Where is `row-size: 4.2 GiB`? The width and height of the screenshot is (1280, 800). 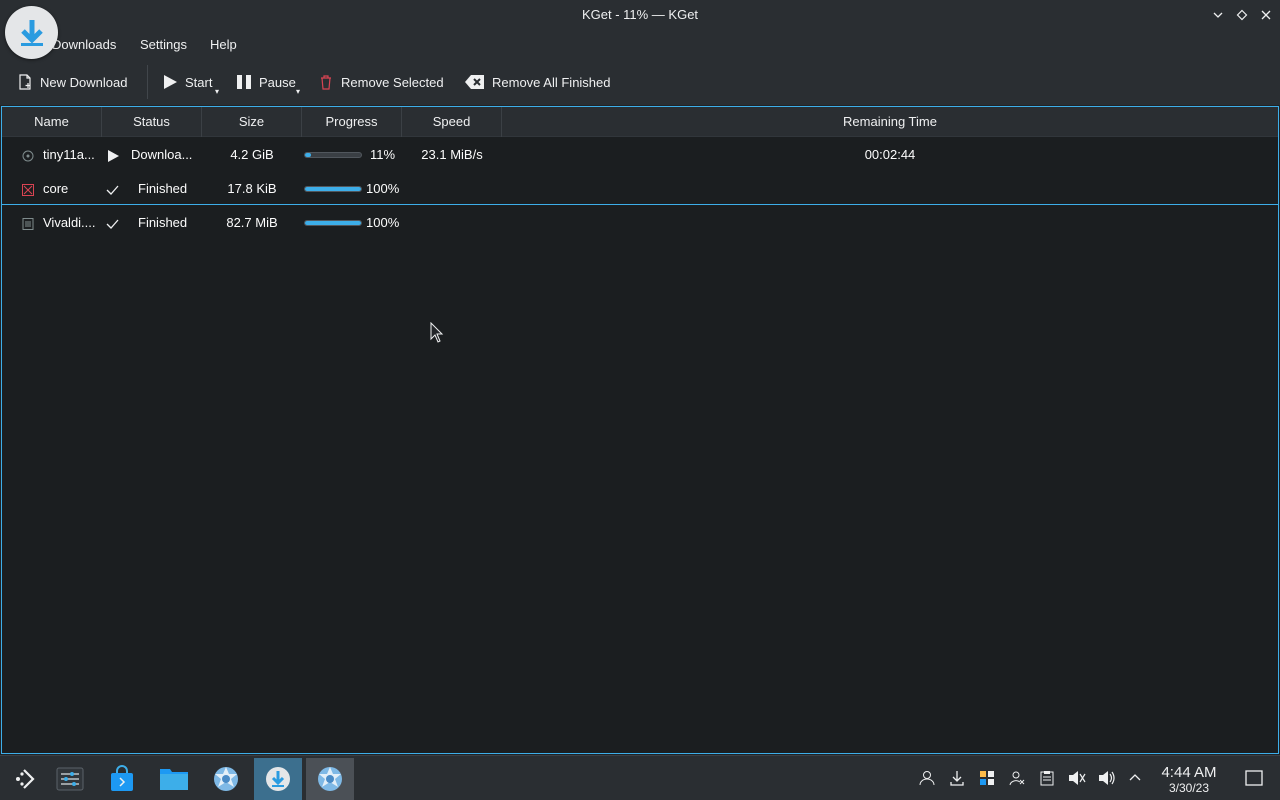 row-size: 4.2 GiB is located at coordinates (252, 154).